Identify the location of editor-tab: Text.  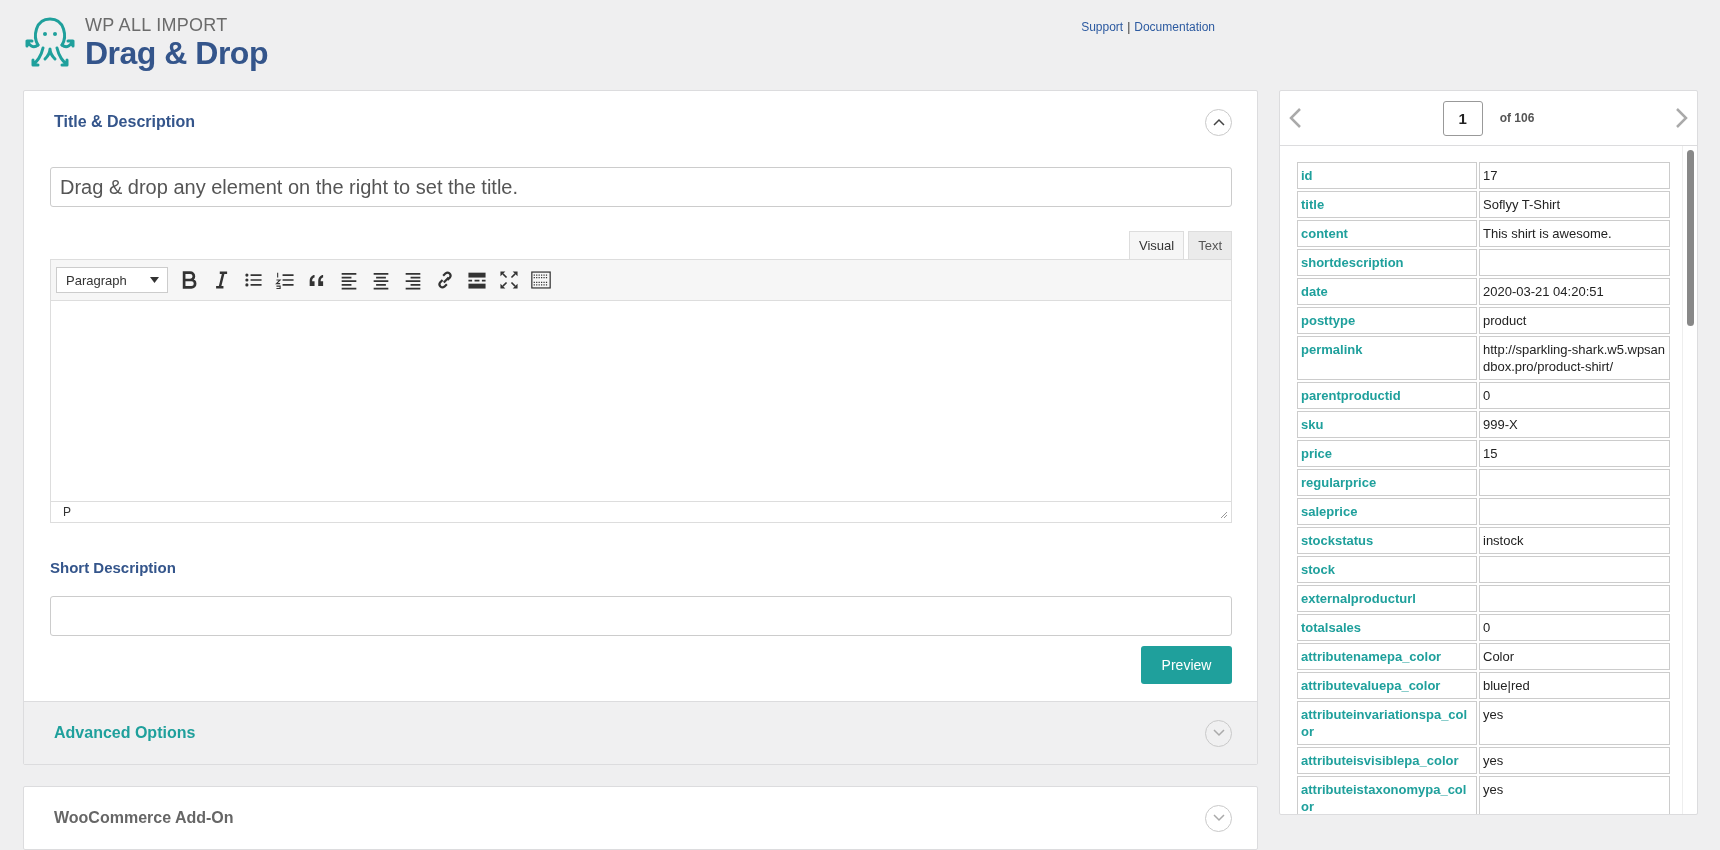
(1210, 245).